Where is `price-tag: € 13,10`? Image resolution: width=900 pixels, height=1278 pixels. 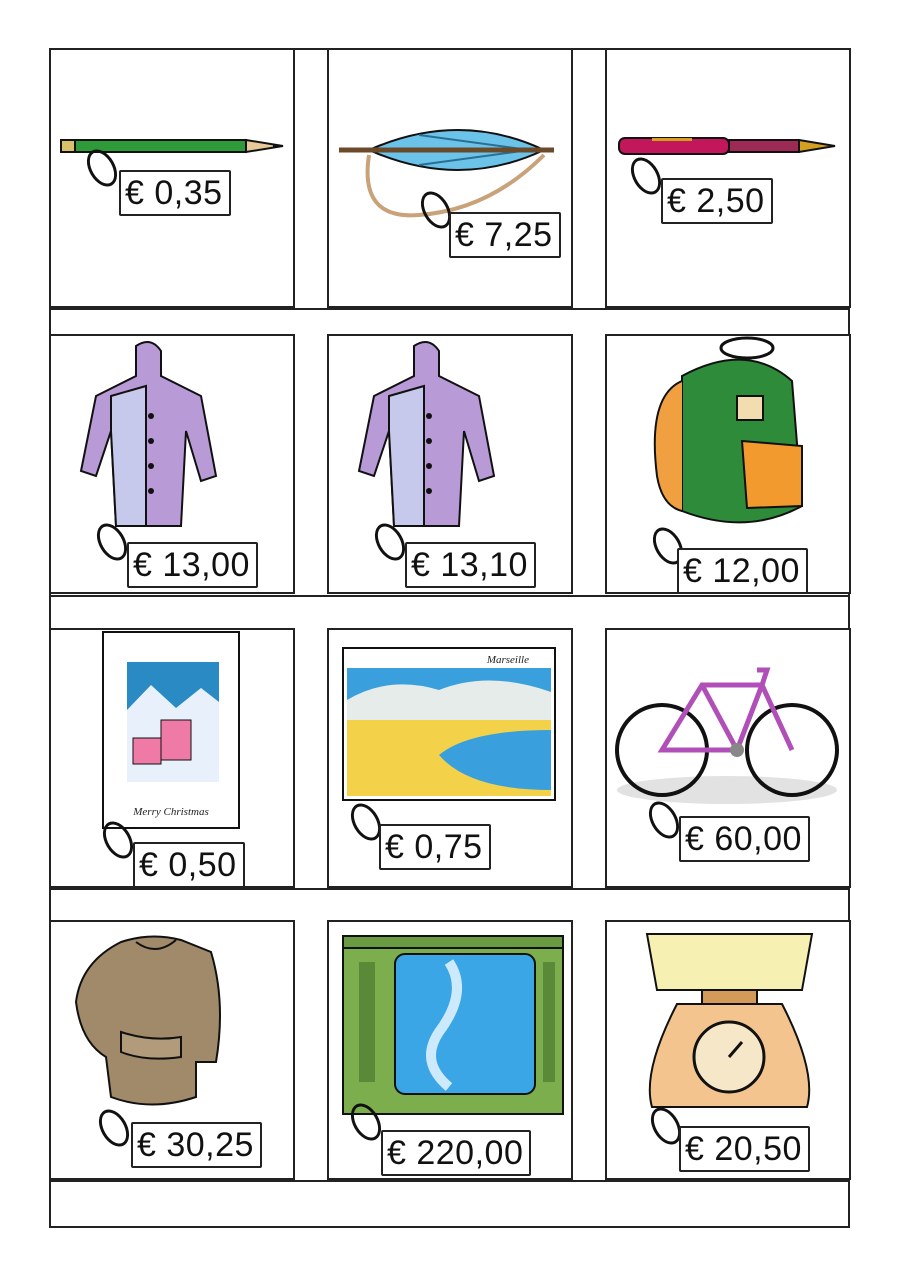 price-tag: € 13,10 is located at coordinates (470, 565).